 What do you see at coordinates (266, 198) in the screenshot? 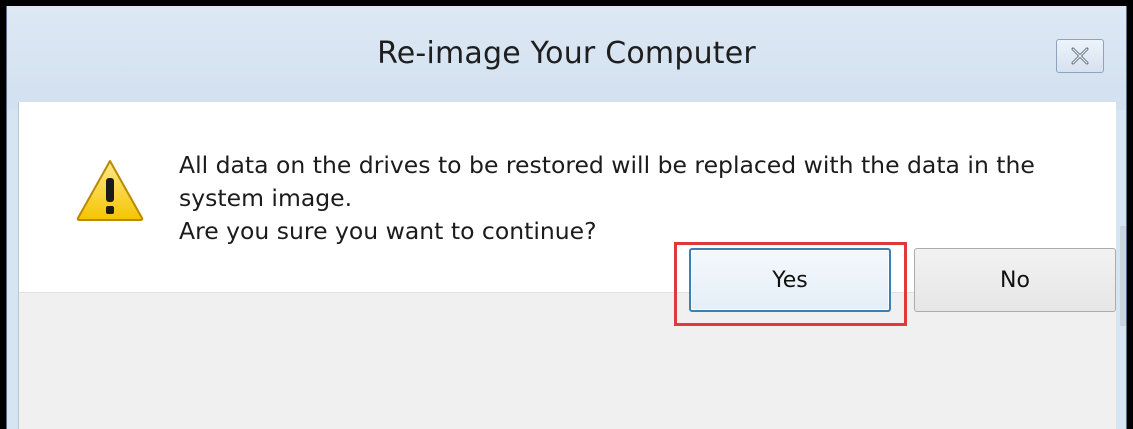
I see `message-line-2: system image.` at bounding box center [266, 198].